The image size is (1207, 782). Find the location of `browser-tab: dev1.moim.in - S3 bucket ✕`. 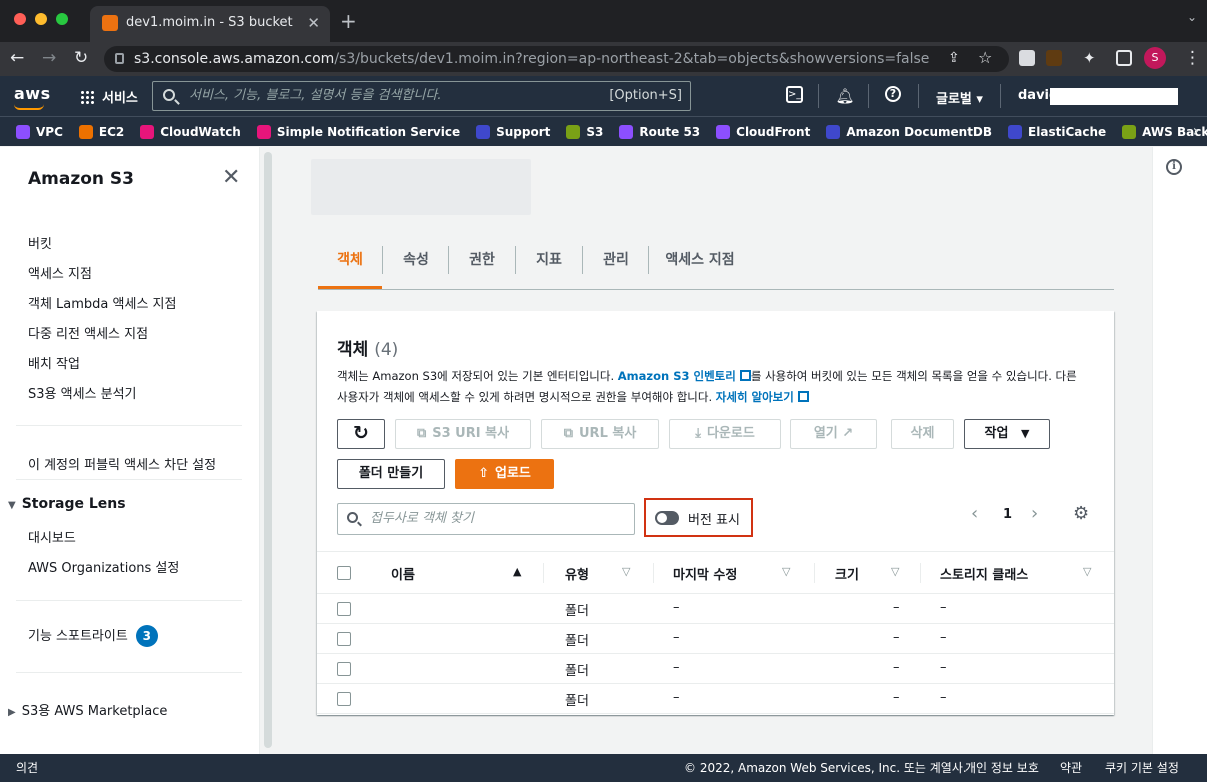

browser-tab: dev1.moim.in - S3 bucket ✕ is located at coordinates (210, 24).